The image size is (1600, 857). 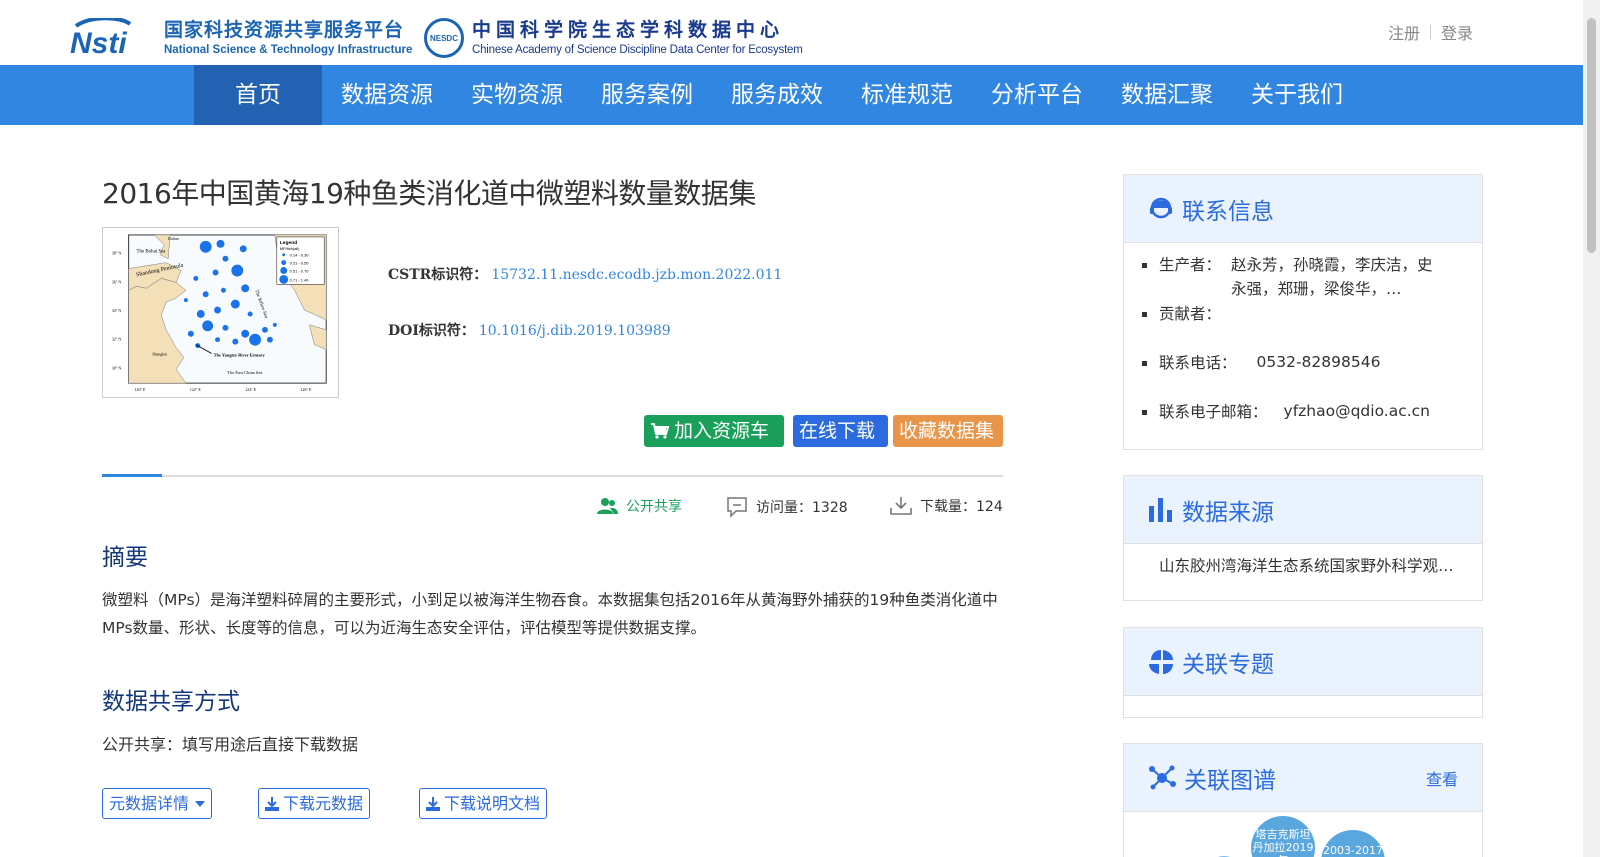 What do you see at coordinates (722, 431) in the screenshot?
I see `add-to-cart-label: 加入资源车` at bounding box center [722, 431].